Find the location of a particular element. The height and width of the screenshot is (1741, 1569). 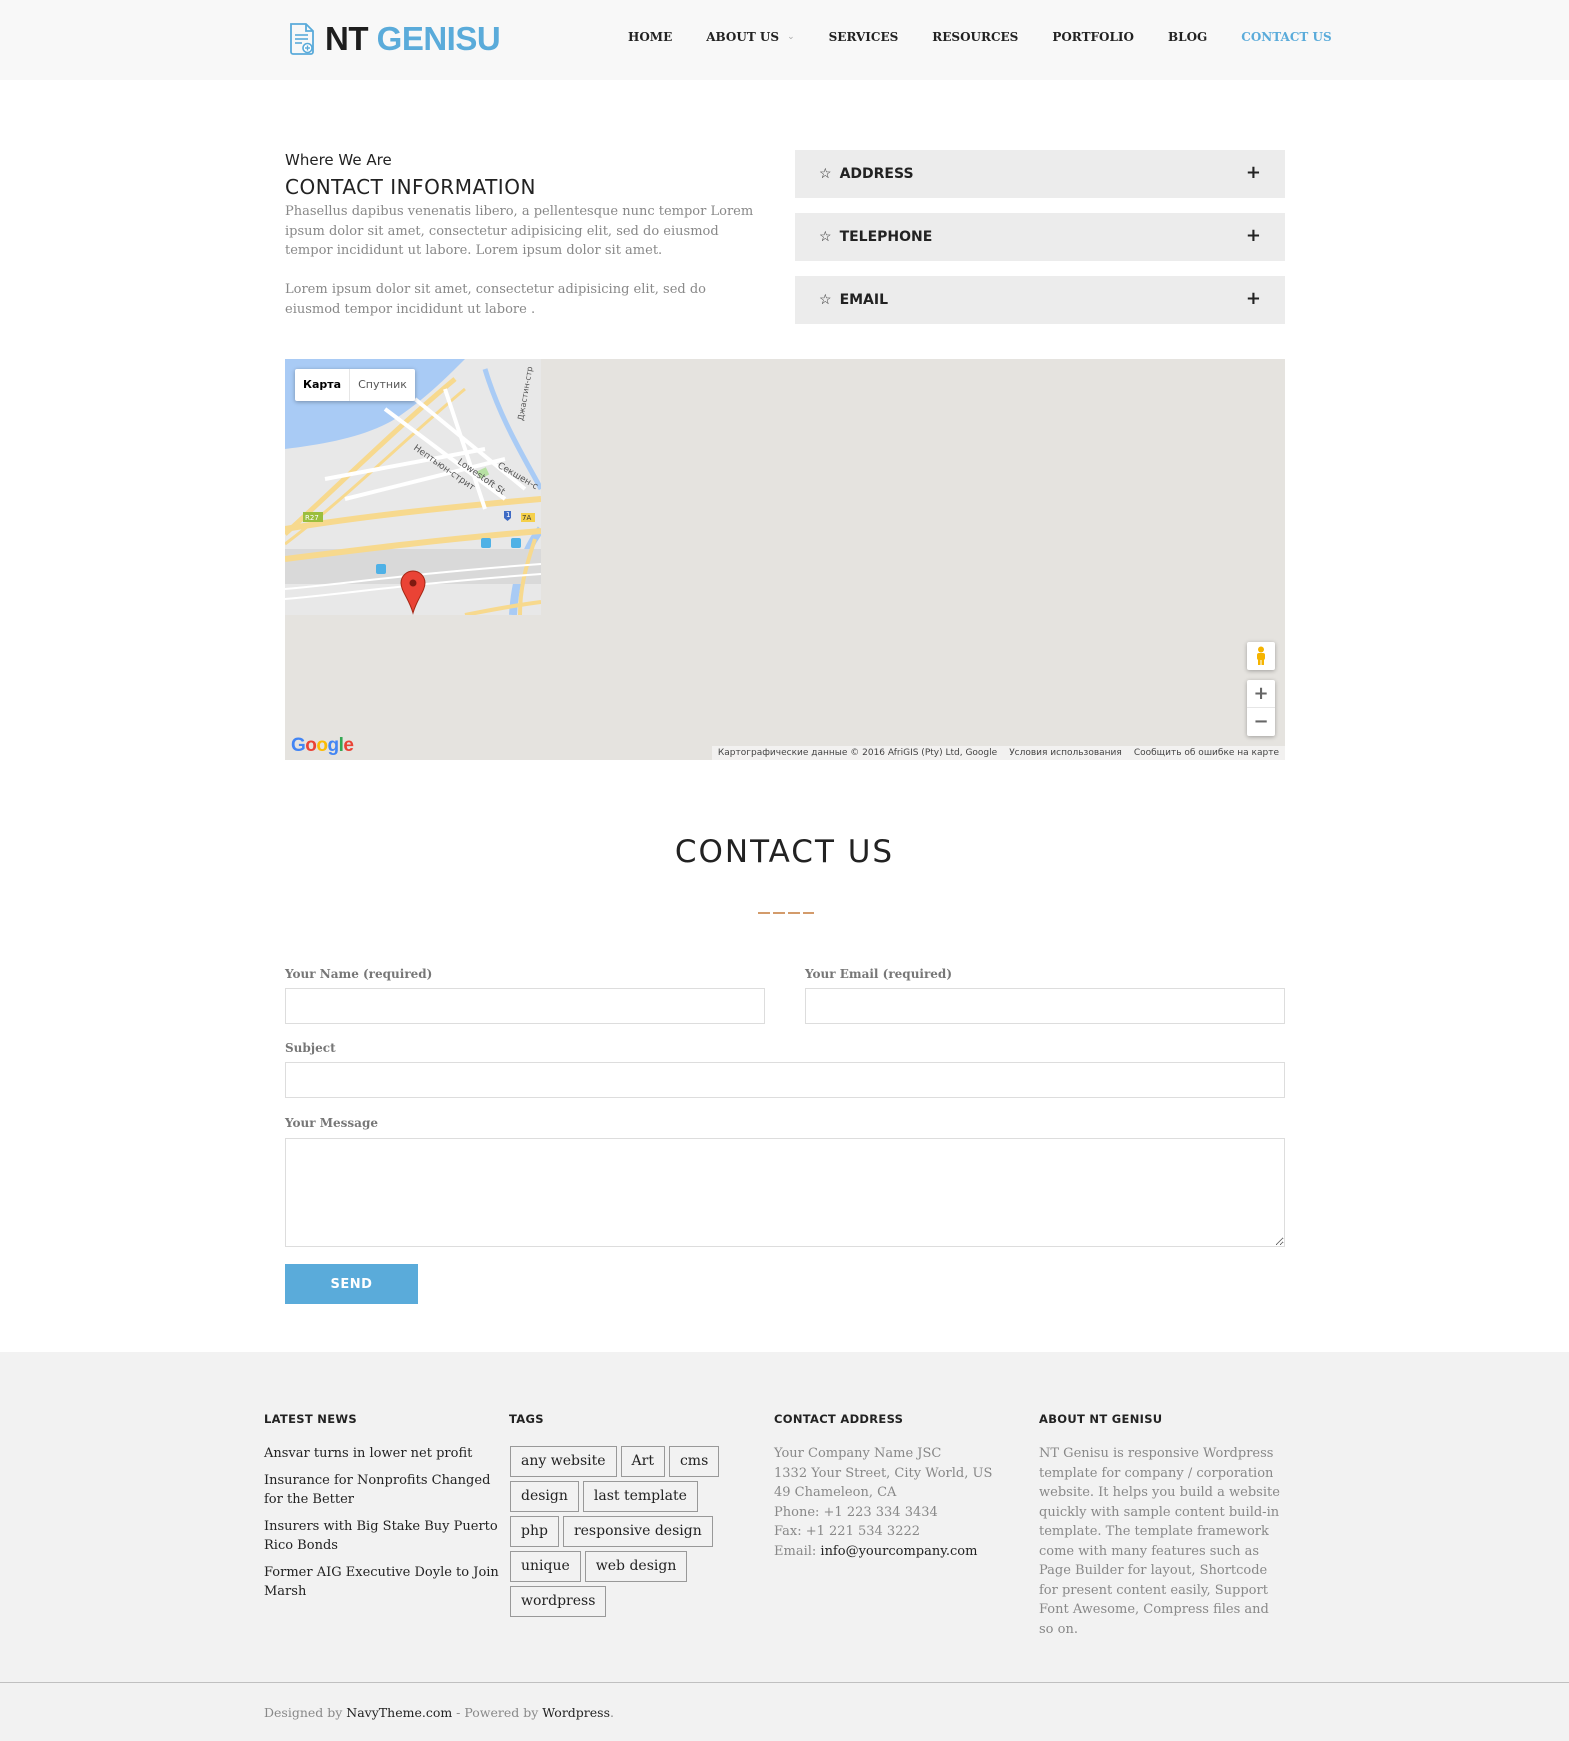

address-line: Fax: +1 221 534 3222 is located at coordinates (847, 1531).